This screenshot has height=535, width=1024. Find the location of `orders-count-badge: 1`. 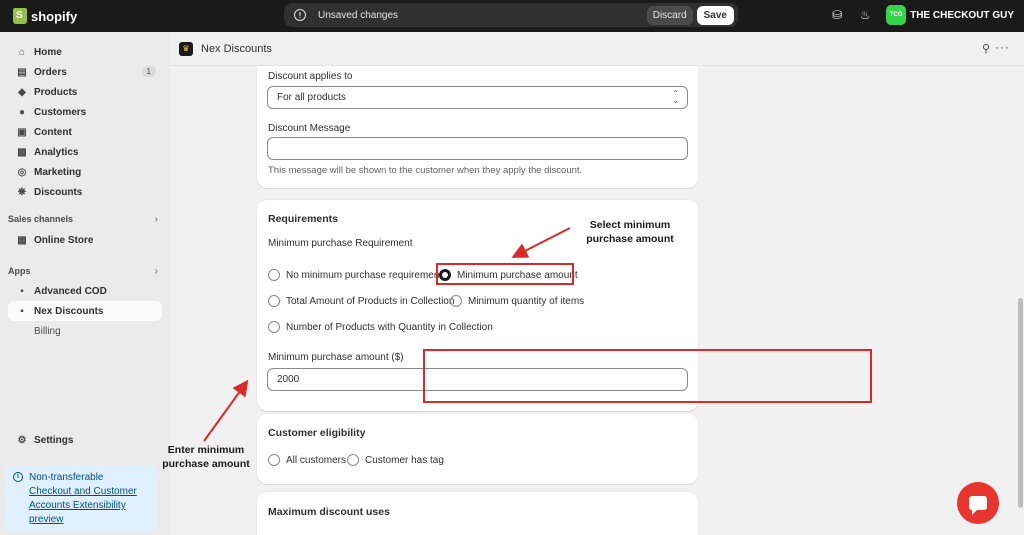

orders-count-badge: 1 is located at coordinates (148, 71).